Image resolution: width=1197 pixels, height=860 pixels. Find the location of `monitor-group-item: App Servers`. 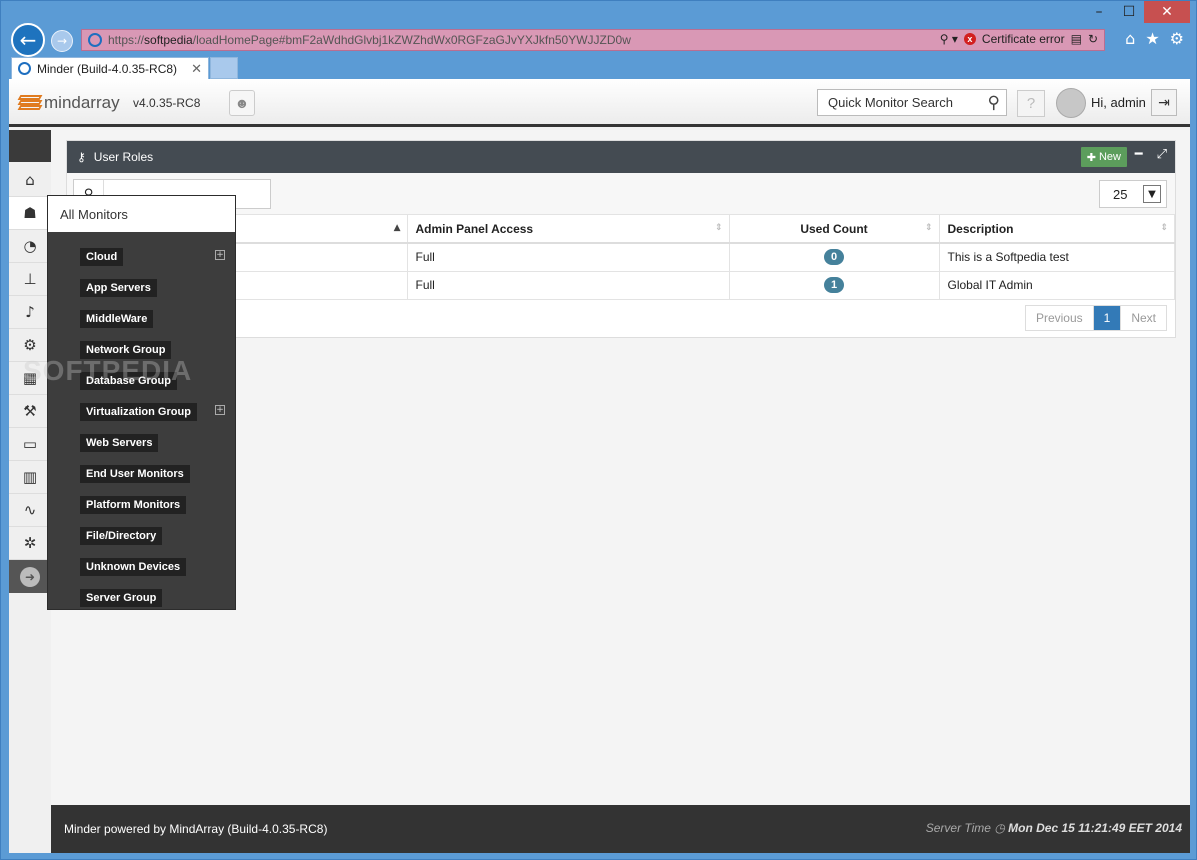

monitor-group-item: App Servers is located at coordinates (141, 288).